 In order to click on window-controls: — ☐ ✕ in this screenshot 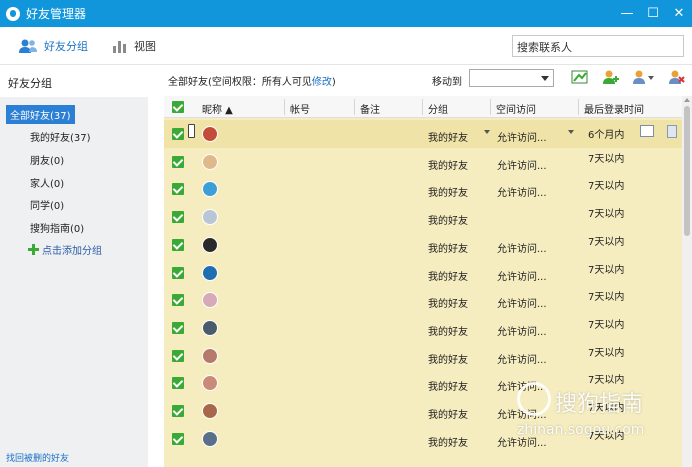, I will do `click(653, 13)`.